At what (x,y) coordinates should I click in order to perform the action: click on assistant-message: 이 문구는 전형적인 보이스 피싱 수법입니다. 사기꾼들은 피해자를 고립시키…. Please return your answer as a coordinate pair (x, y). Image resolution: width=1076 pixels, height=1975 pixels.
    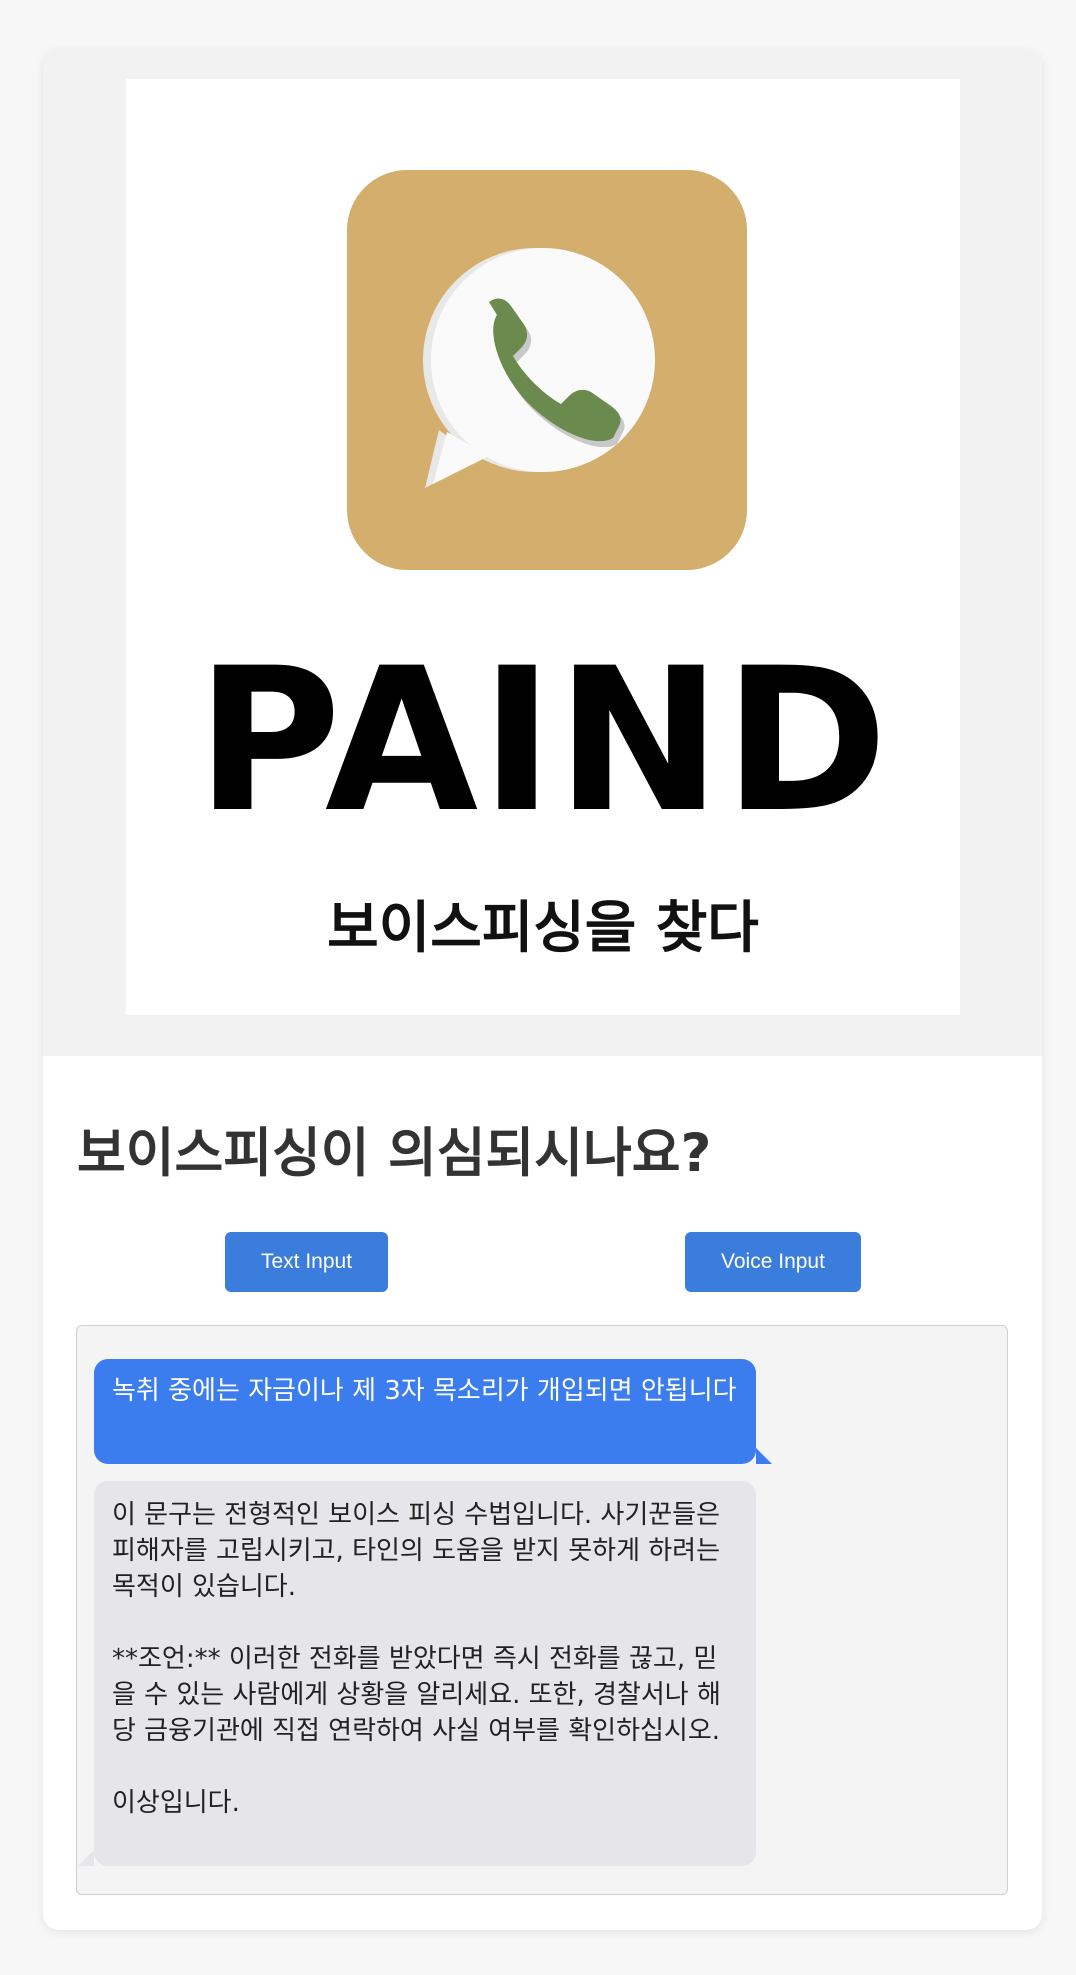
    Looking at the image, I should click on (417, 1673).